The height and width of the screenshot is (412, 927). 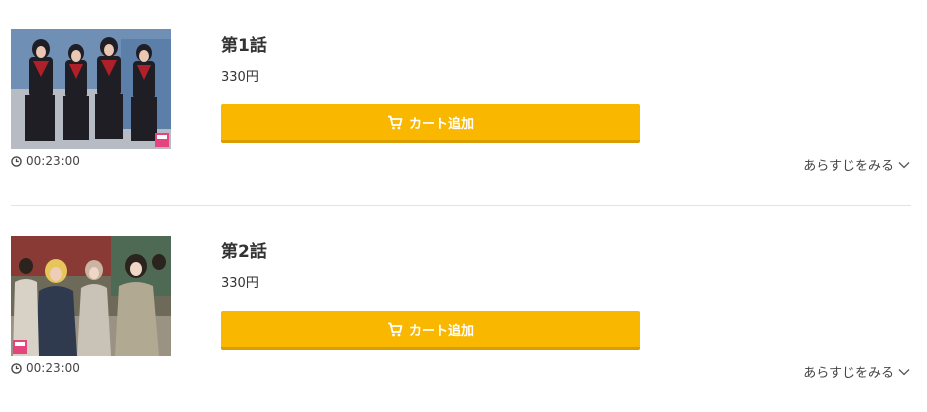 I want to click on episode-title: 第2話, so click(x=244, y=252).